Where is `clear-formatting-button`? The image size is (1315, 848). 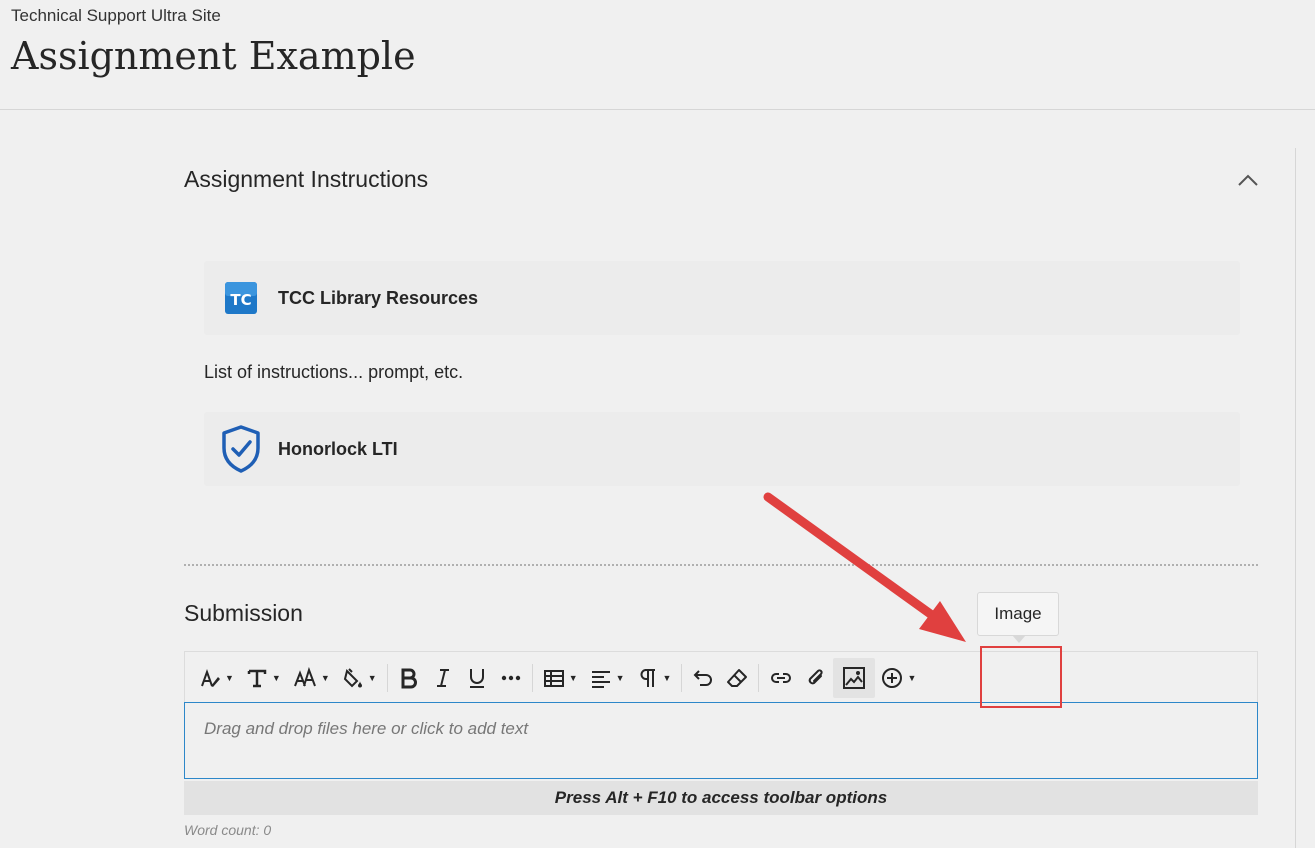 clear-formatting-button is located at coordinates (737, 678).